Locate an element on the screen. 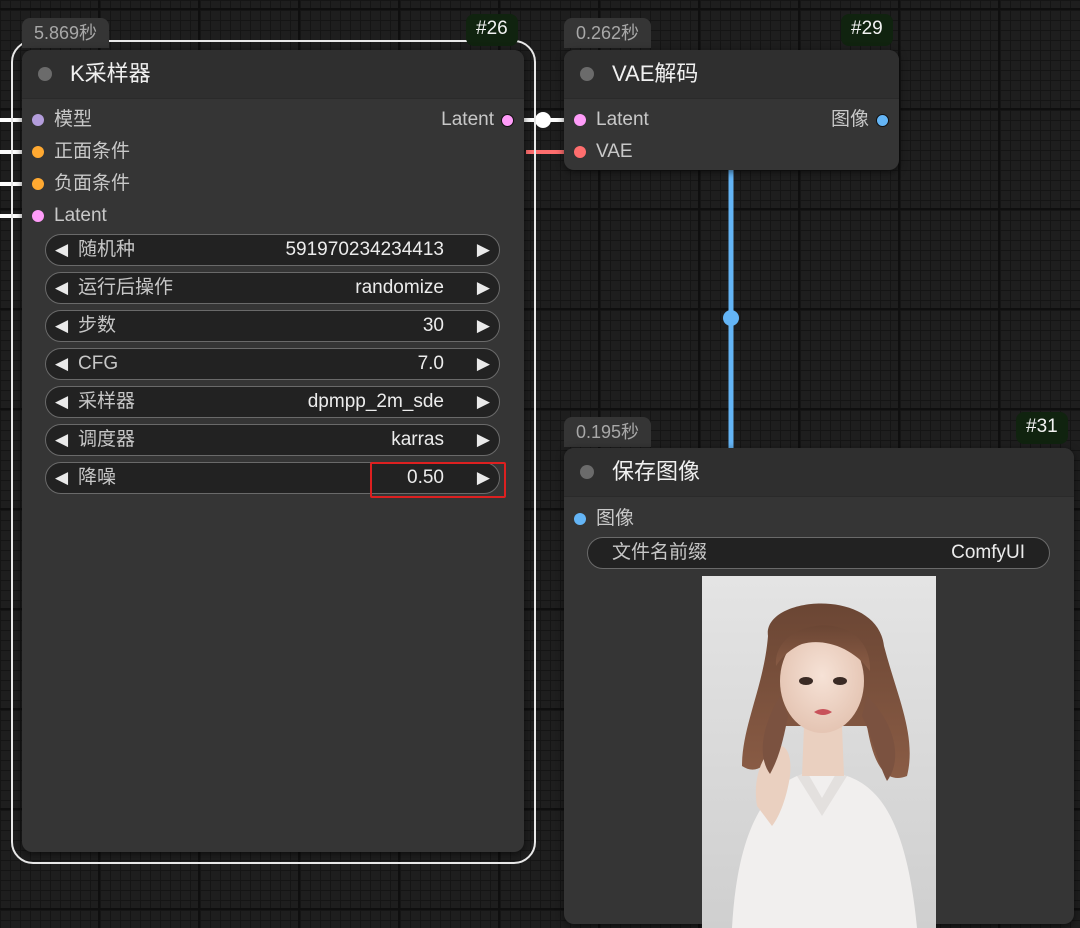 This screenshot has width=1080, height=928. image-preview is located at coordinates (819, 752).